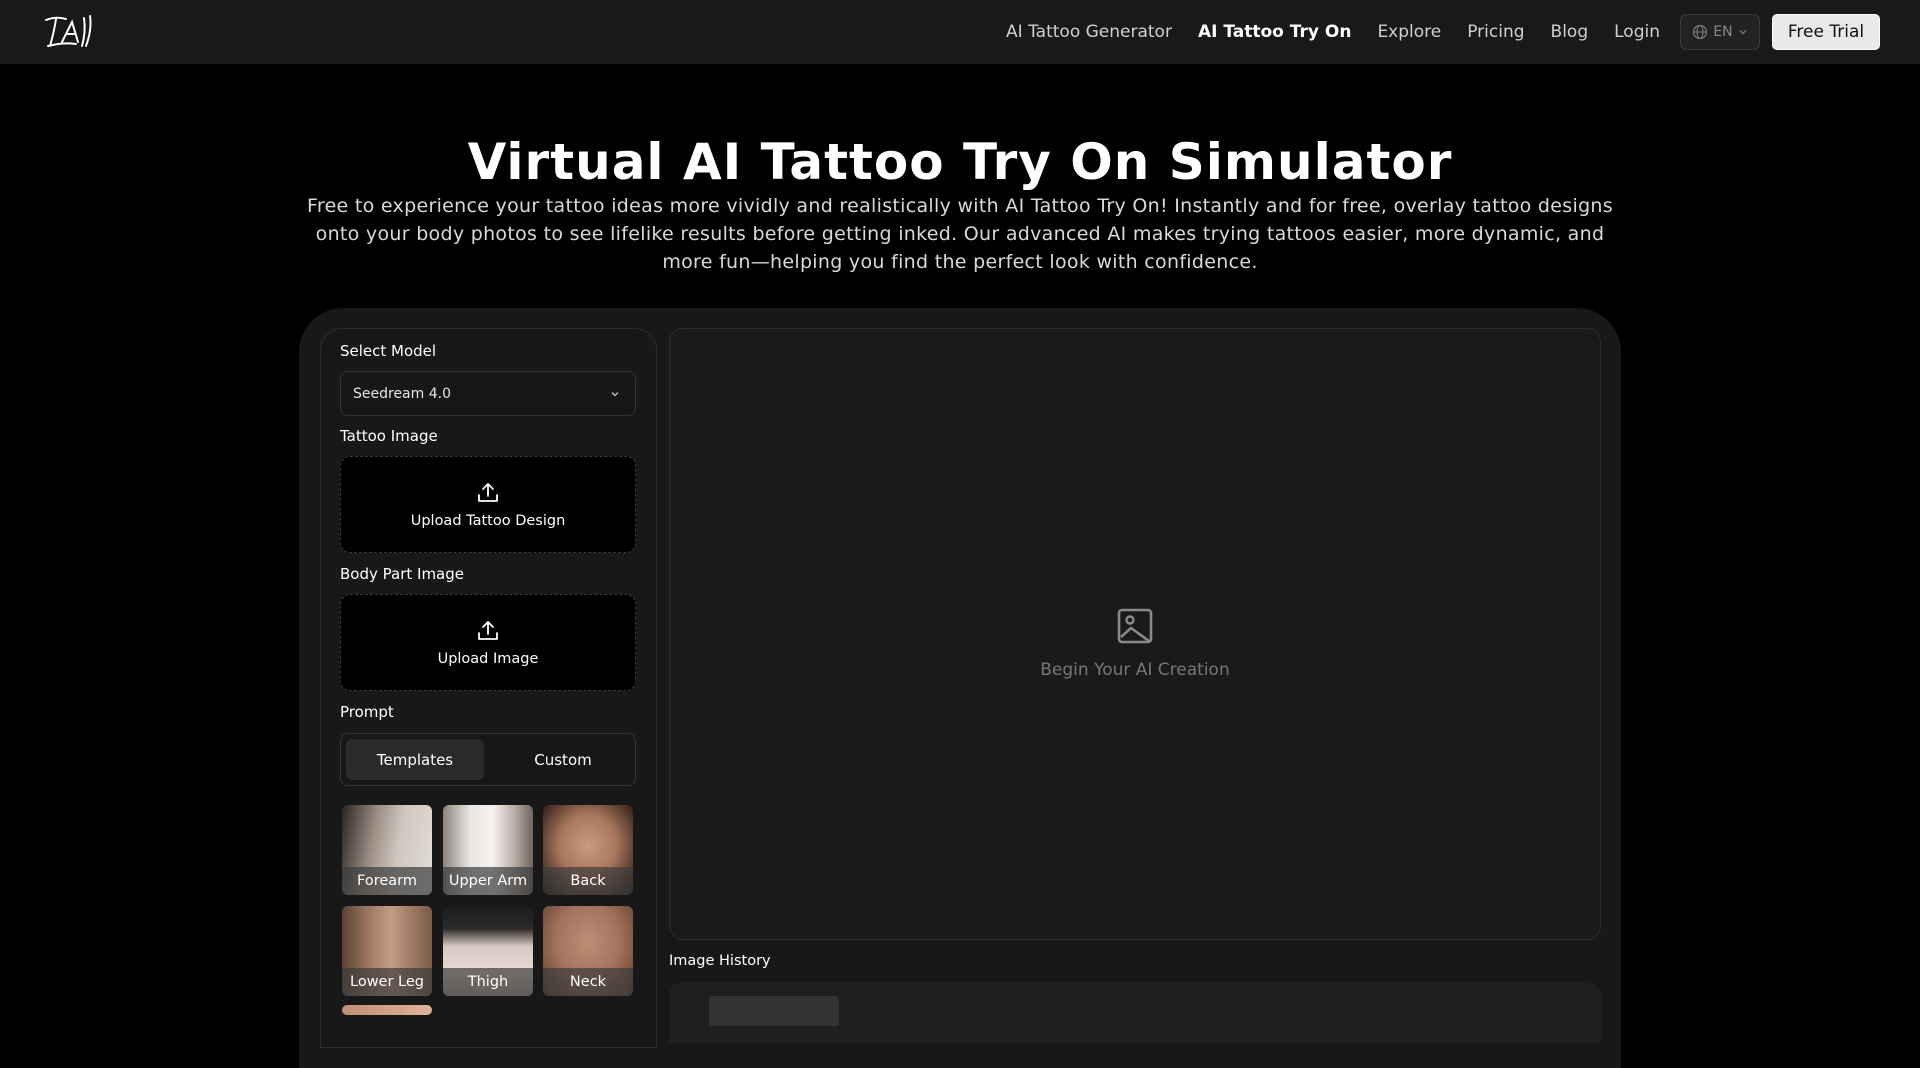 The image size is (1920, 1068). I want to click on tattoo-upload-label: Upload Tattoo Design, so click(488, 520).